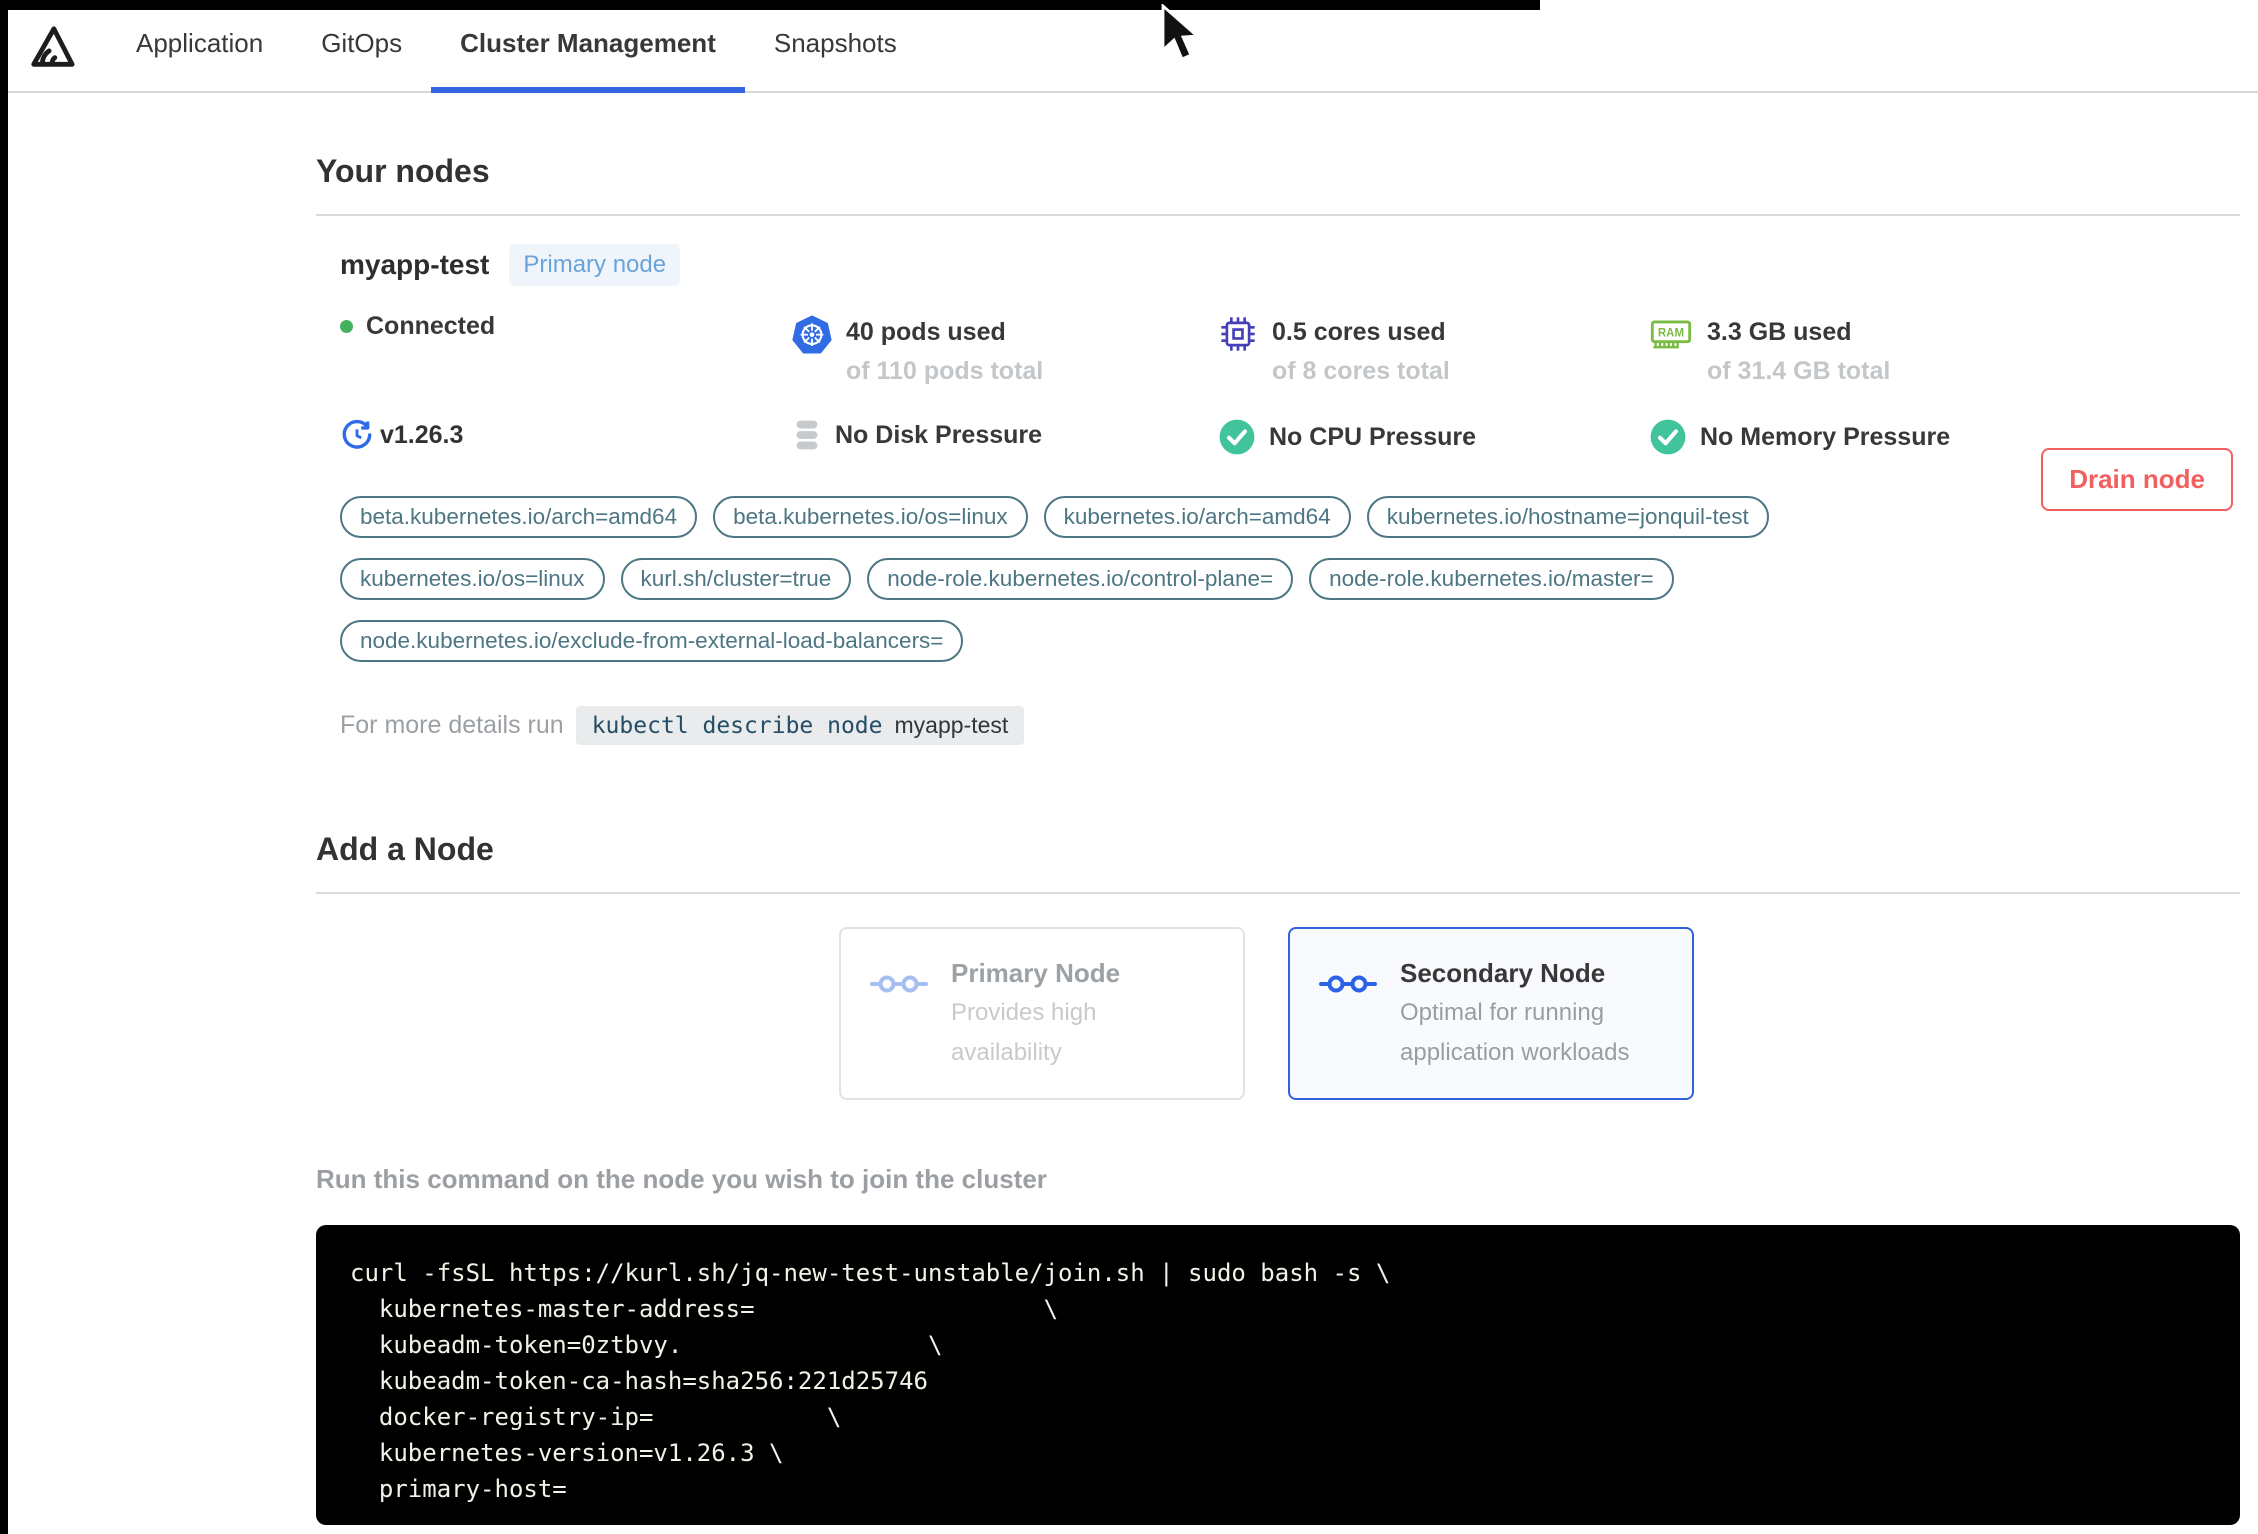 The image size is (2258, 1534). Describe the element at coordinates (1278, 893) in the screenshot. I see `add-a-node-divider` at that location.